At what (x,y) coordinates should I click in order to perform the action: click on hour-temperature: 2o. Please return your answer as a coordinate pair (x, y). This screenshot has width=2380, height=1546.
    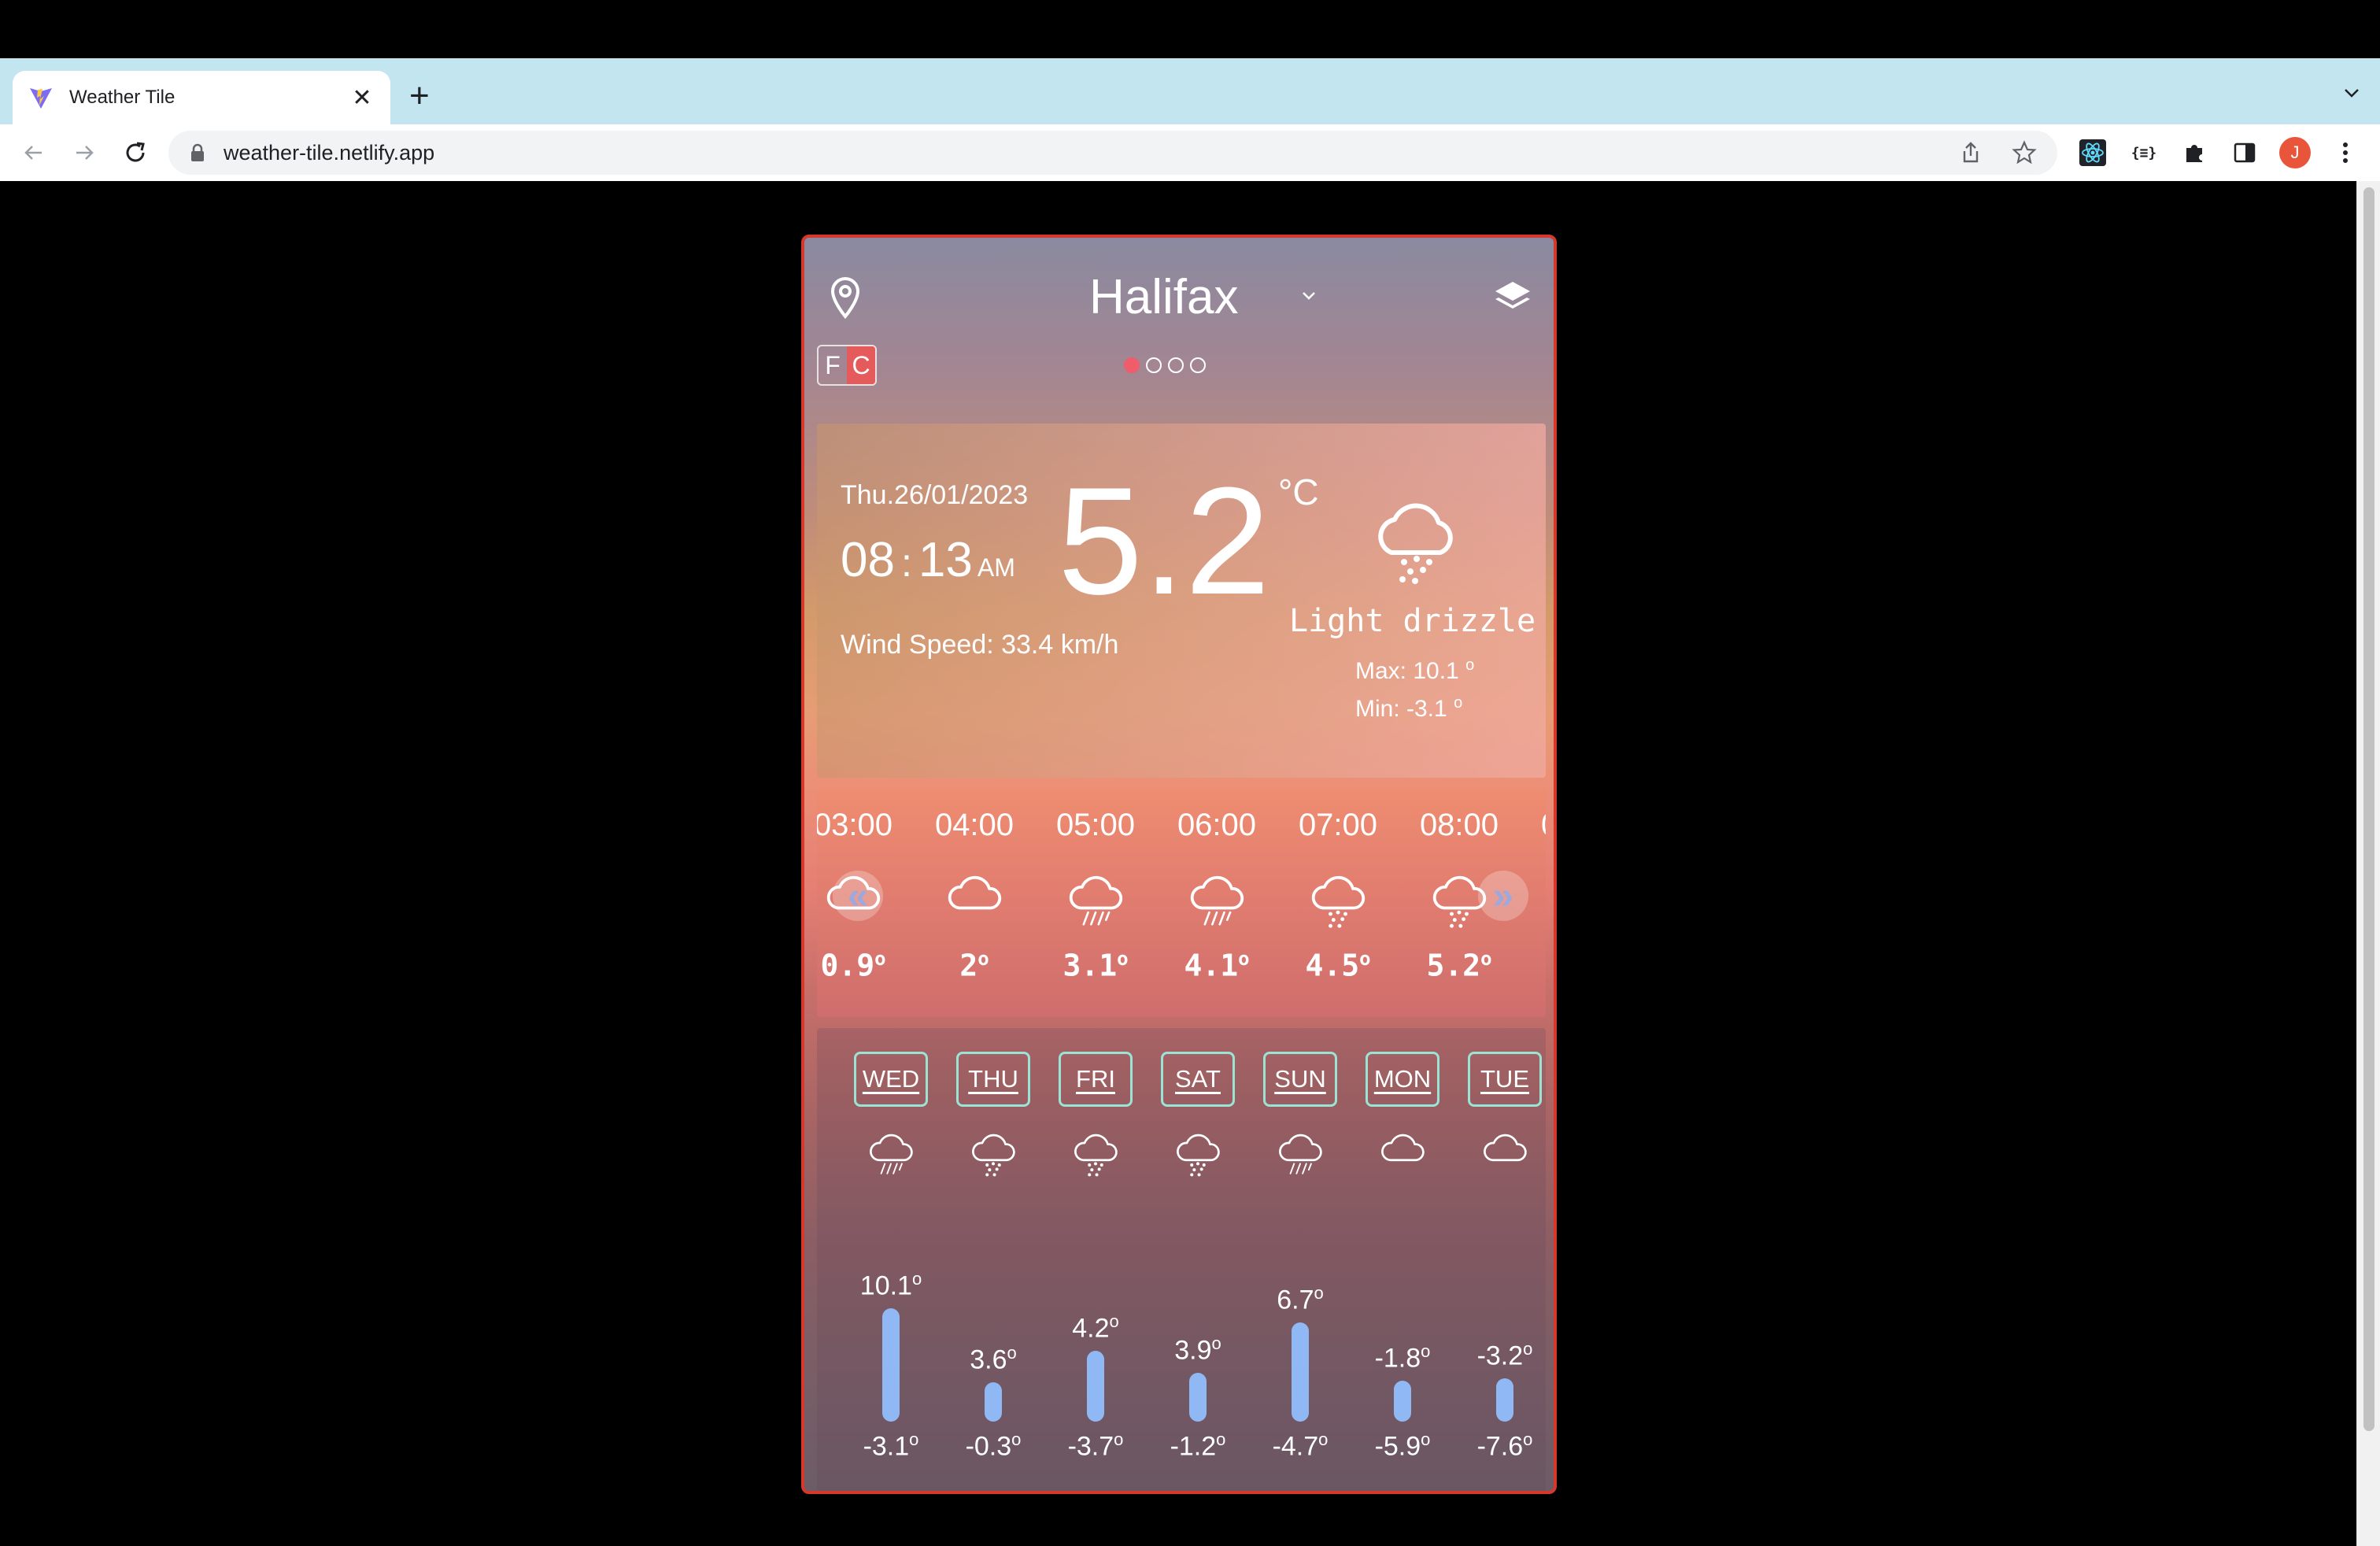
    Looking at the image, I should click on (974, 965).